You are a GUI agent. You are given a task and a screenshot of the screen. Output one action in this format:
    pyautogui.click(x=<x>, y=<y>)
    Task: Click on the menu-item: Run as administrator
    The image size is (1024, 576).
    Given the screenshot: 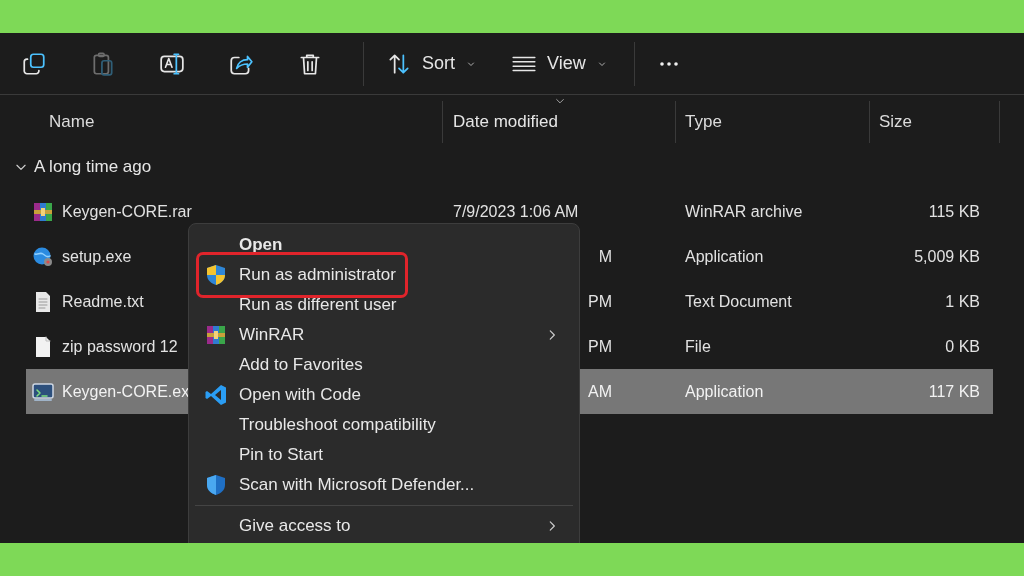 What is the action you would take?
    pyautogui.click(x=384, y=275)
    